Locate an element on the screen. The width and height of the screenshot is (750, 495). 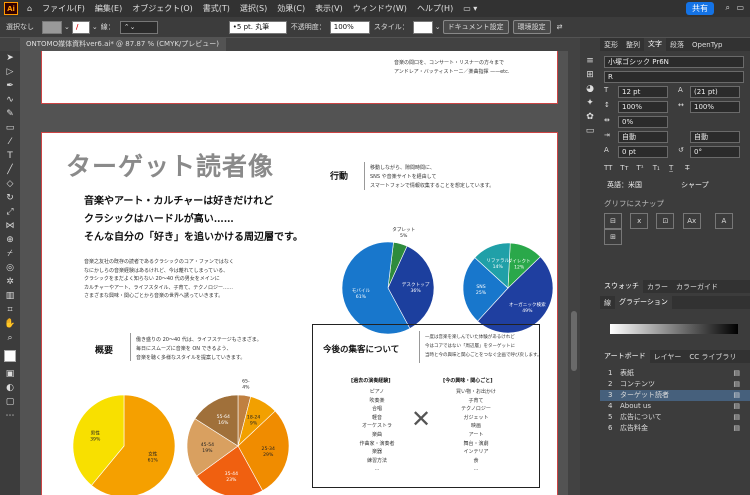
more-tools-icon: ⋯ is located at coordinates (10, 416).